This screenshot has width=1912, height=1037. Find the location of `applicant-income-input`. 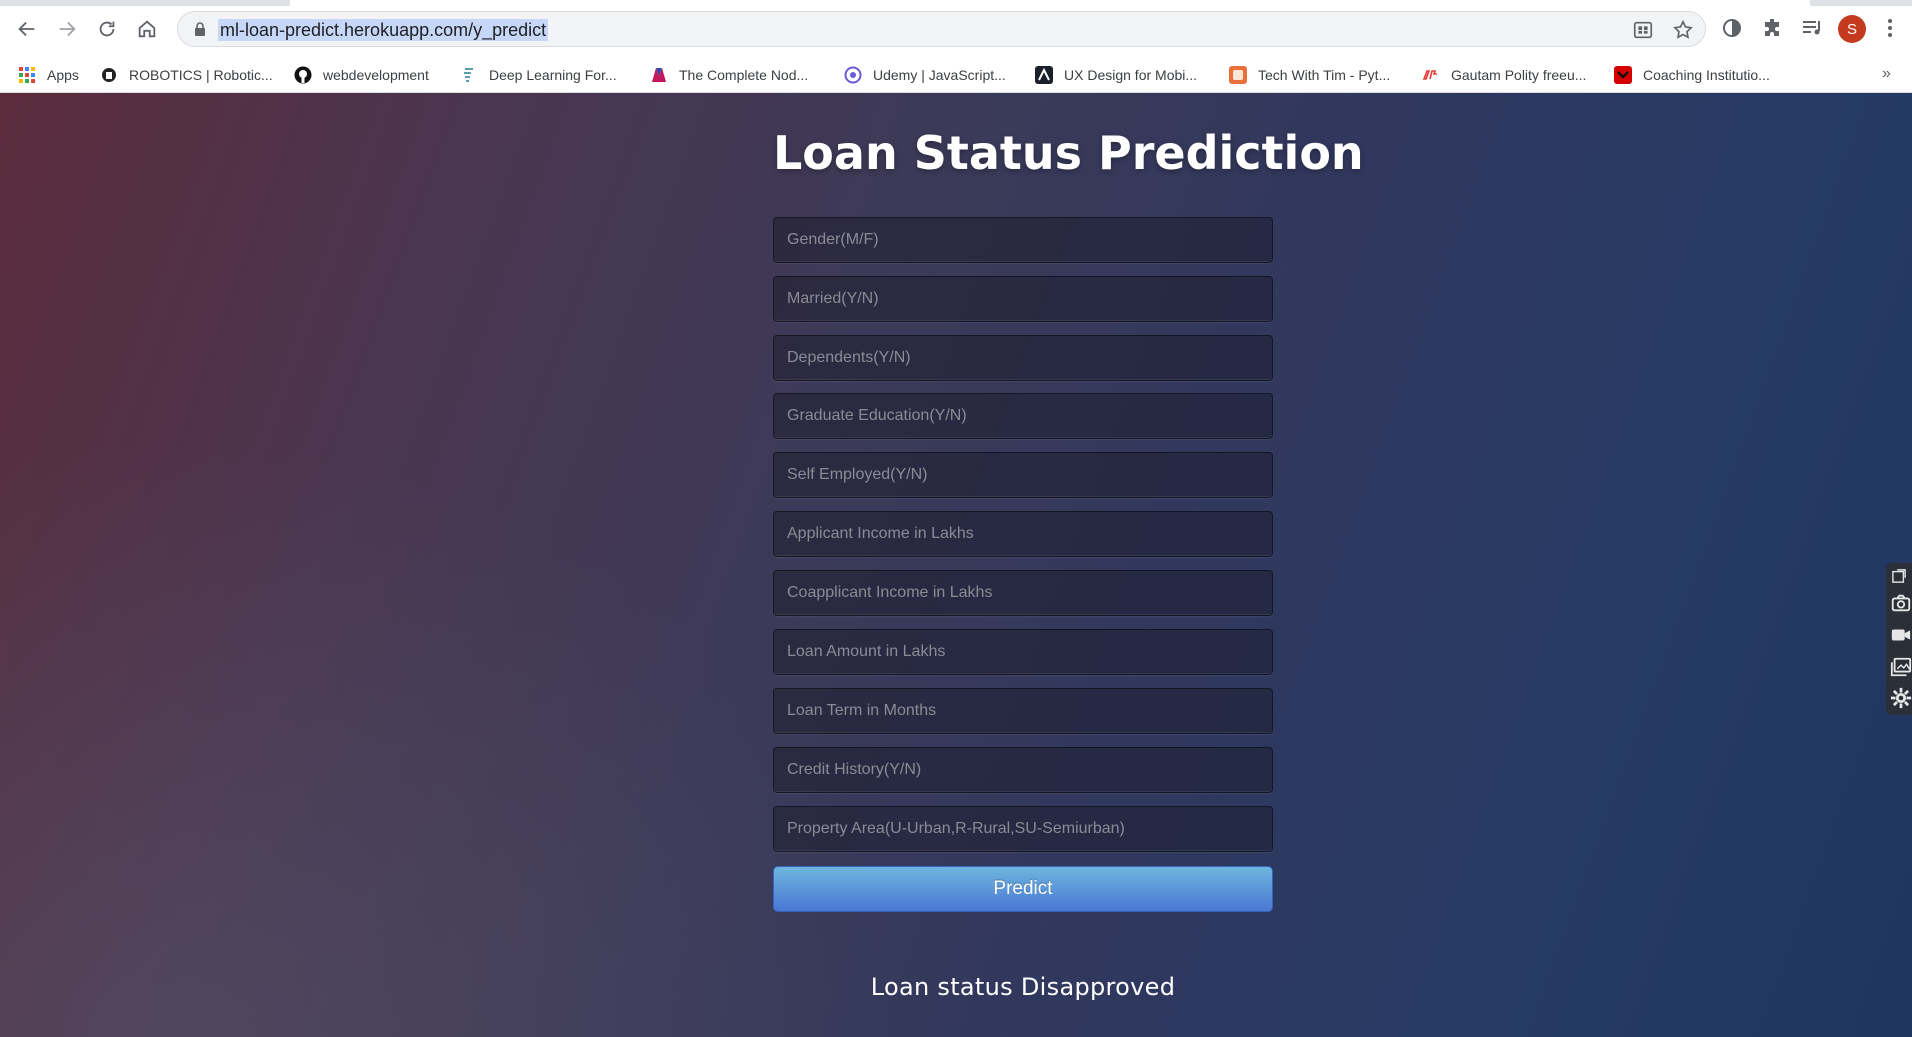

applicant-income-input is located at coordinates (1023, 534).